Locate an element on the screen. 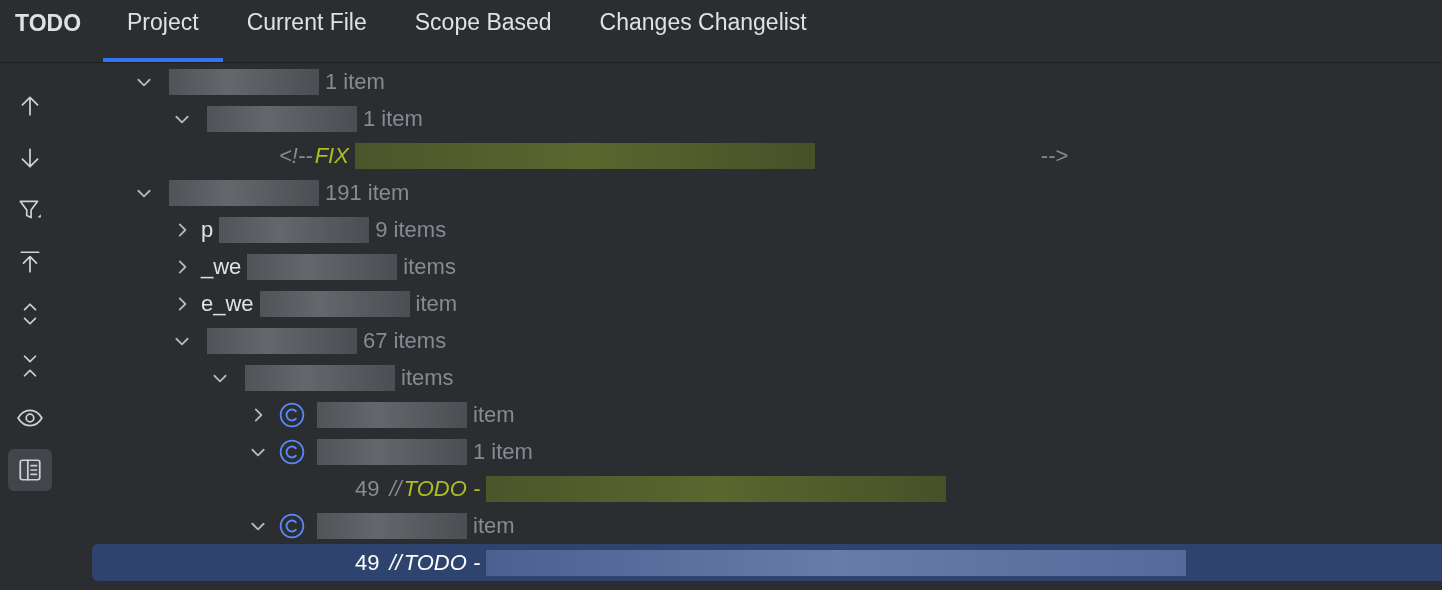 The width and height of the screenshot is (1442, 590). preview-button is located at coordinates (30, 470).